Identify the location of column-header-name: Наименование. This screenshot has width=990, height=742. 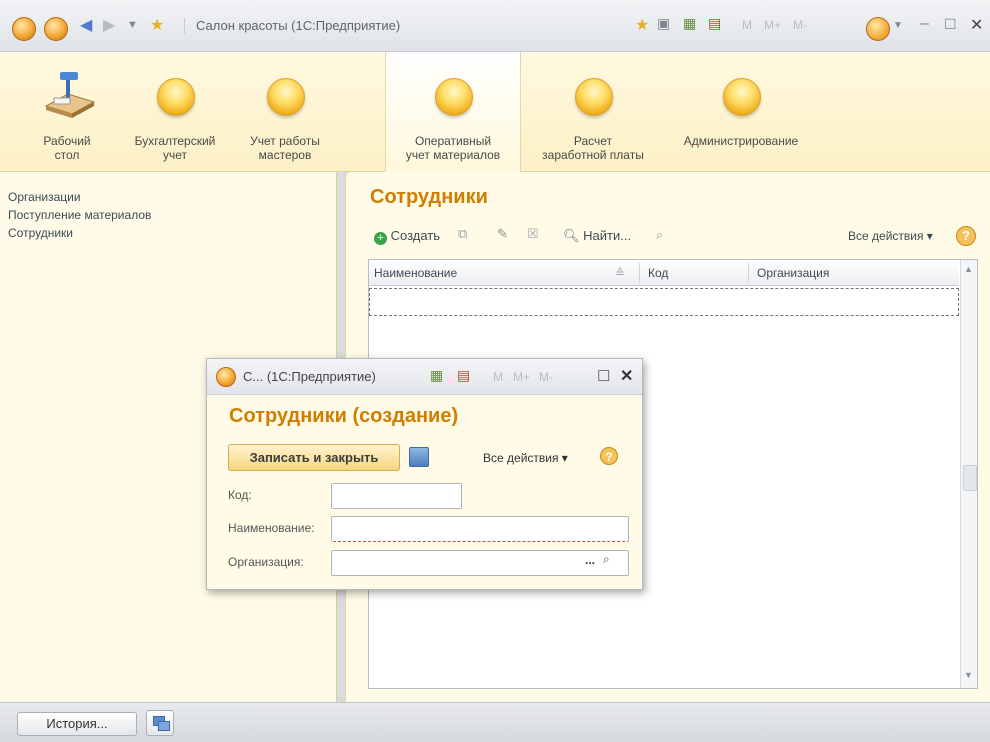
(415, 273).